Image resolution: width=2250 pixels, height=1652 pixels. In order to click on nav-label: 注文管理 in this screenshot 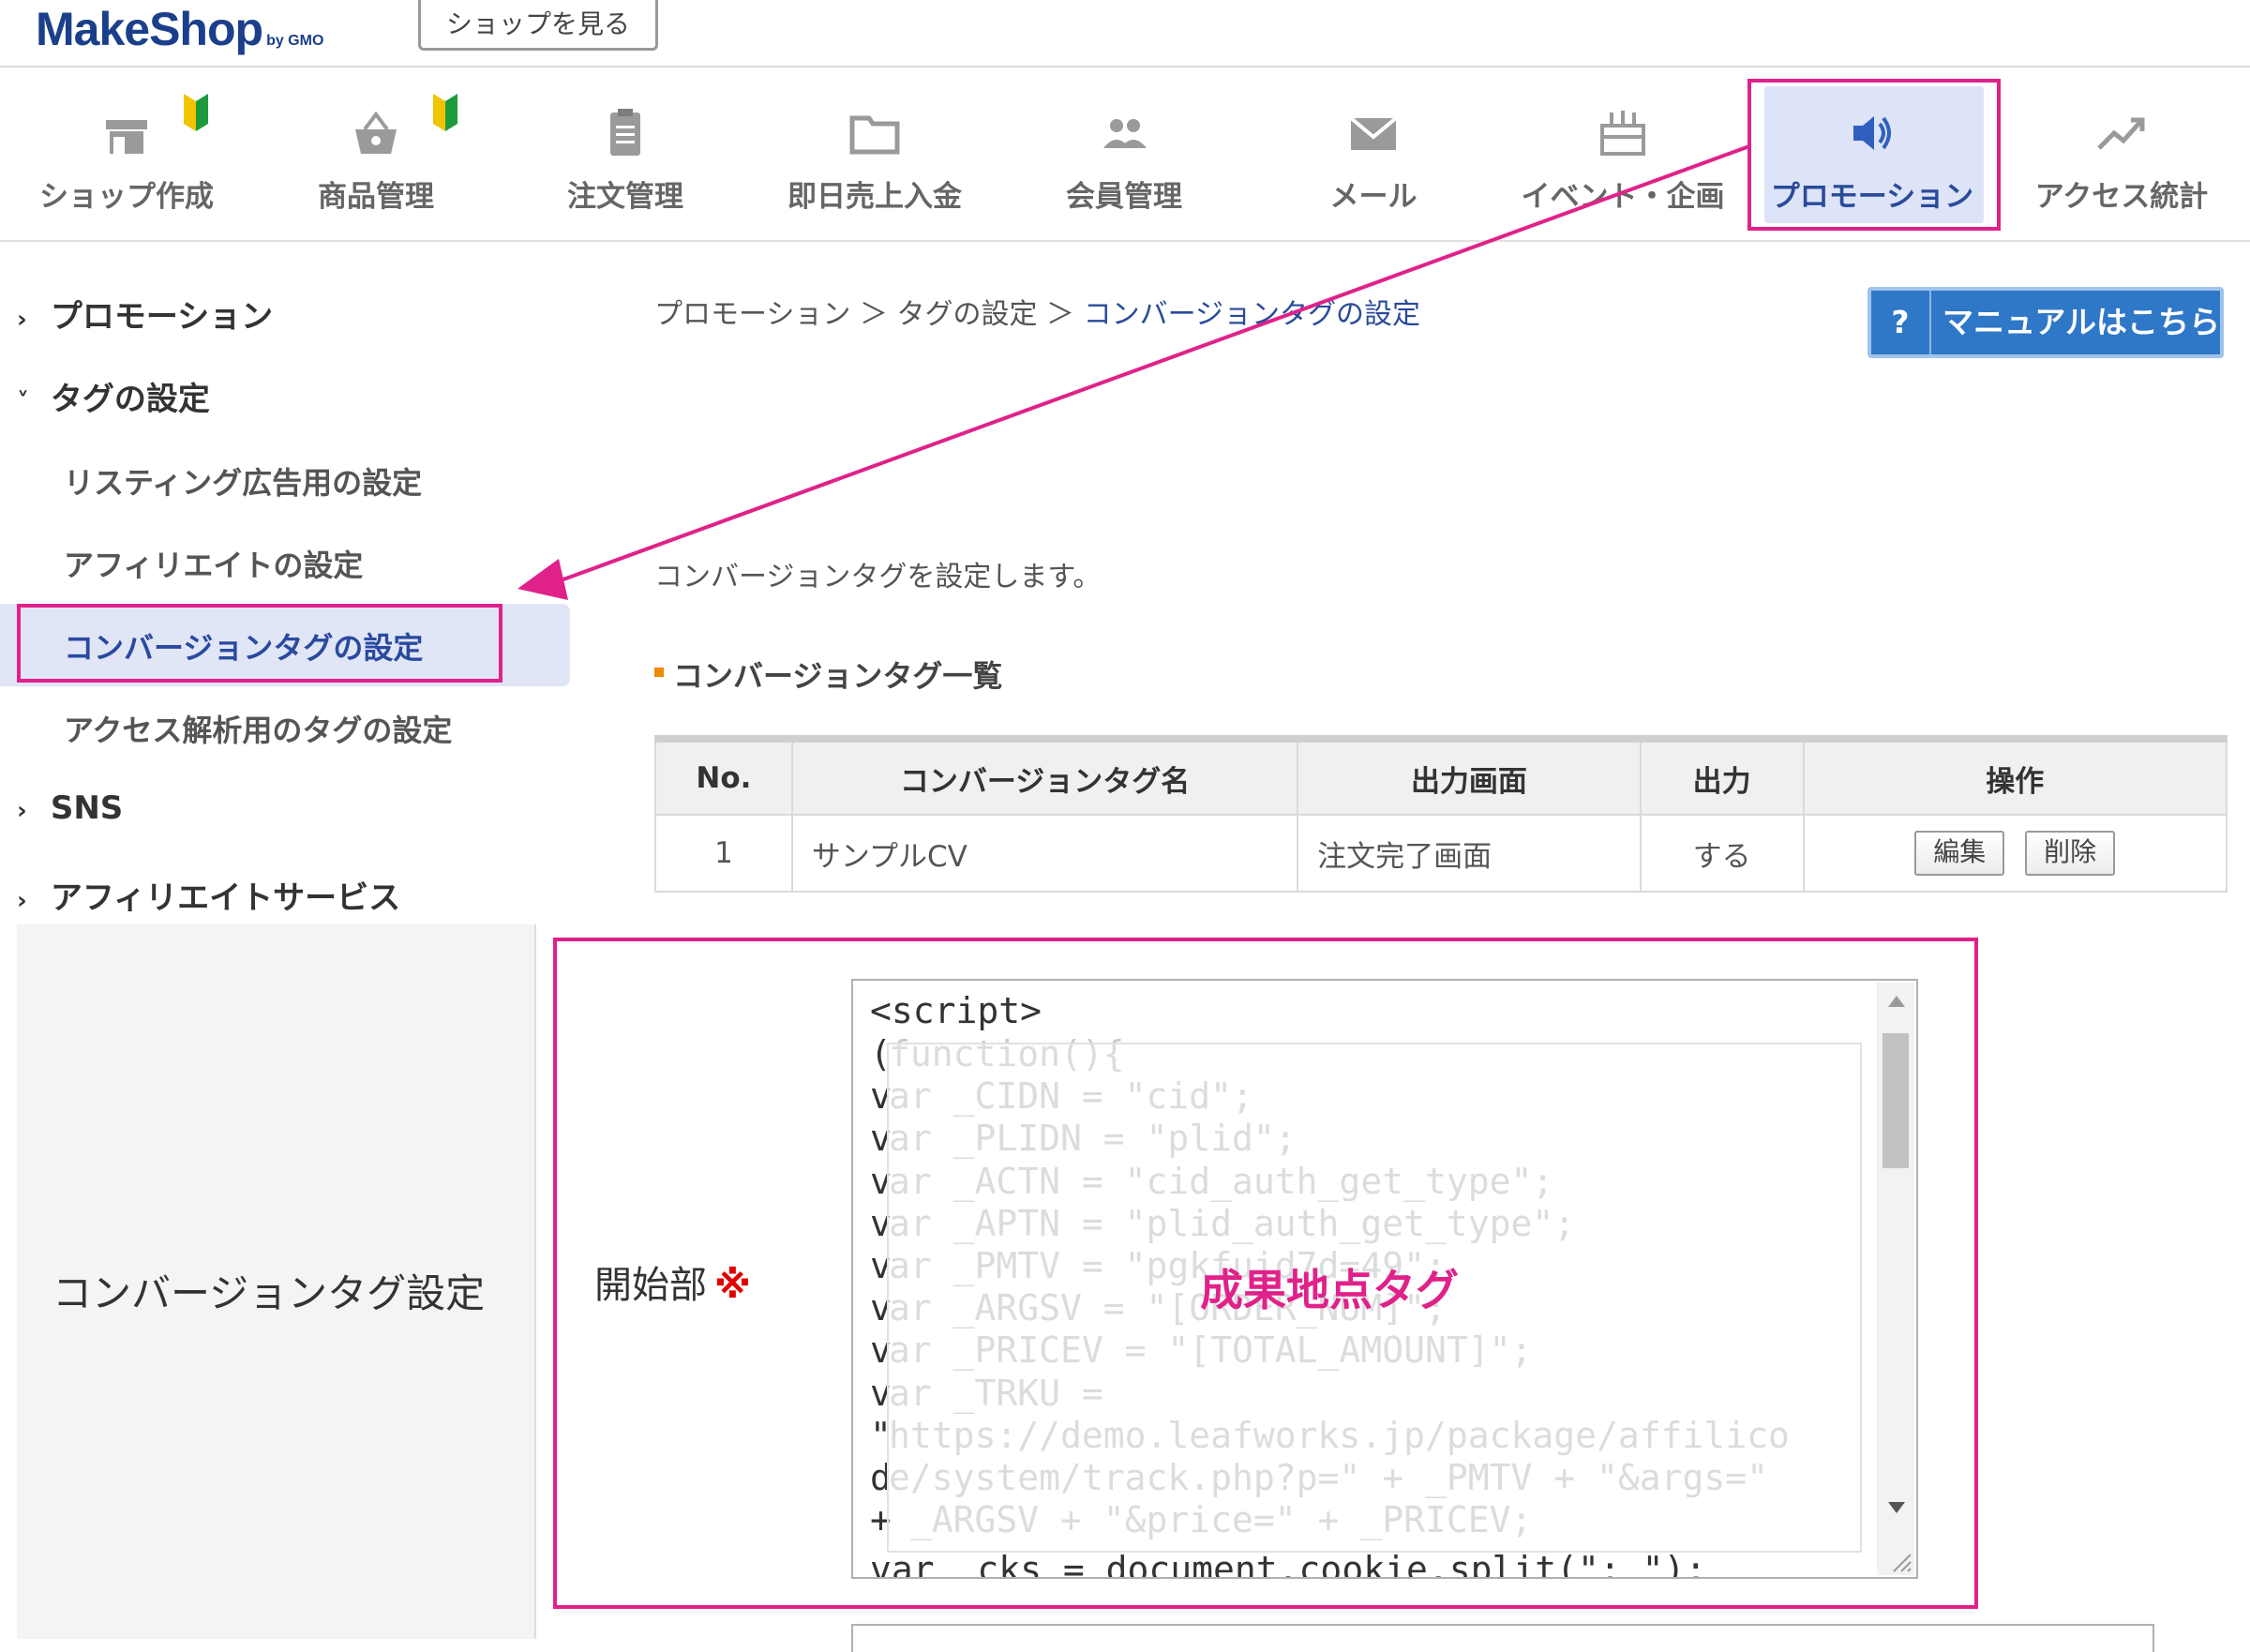, I will do `click(625, 197)`.